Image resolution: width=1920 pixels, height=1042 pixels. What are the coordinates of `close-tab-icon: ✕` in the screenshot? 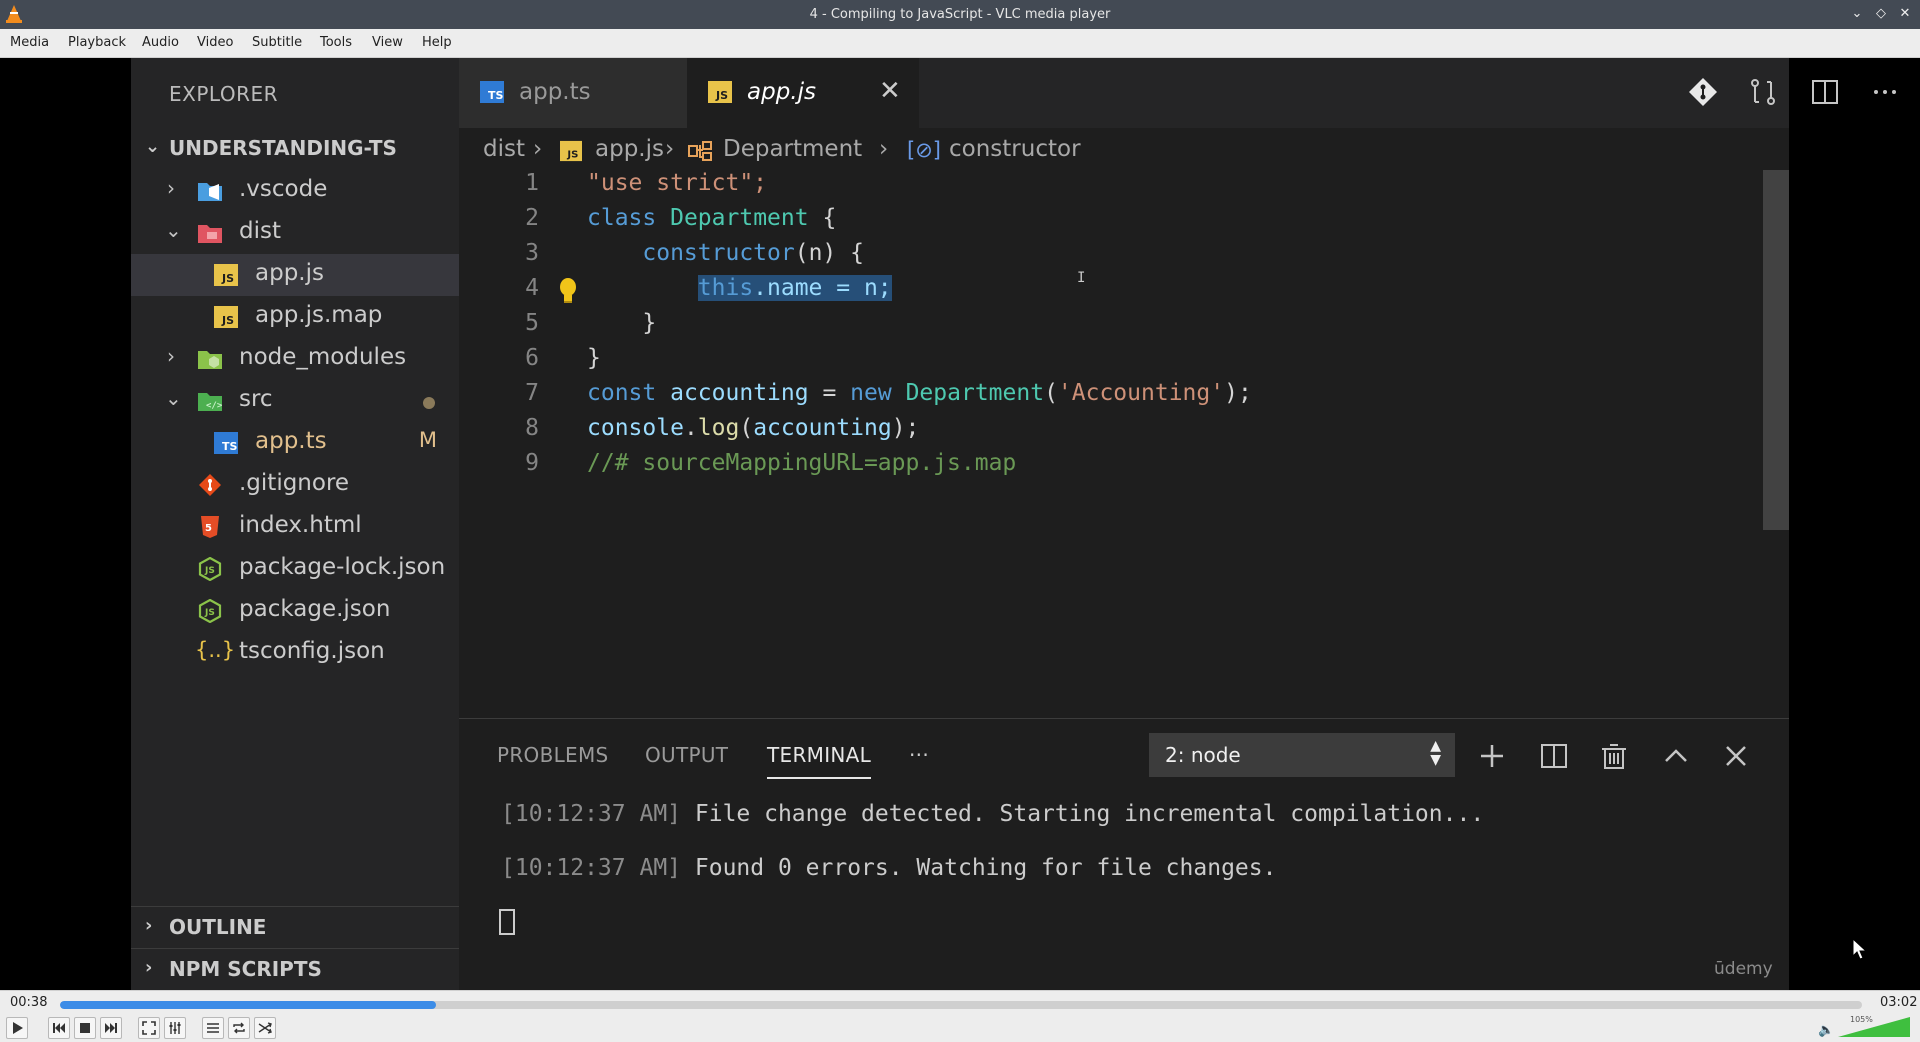 It's located at (890, 91).